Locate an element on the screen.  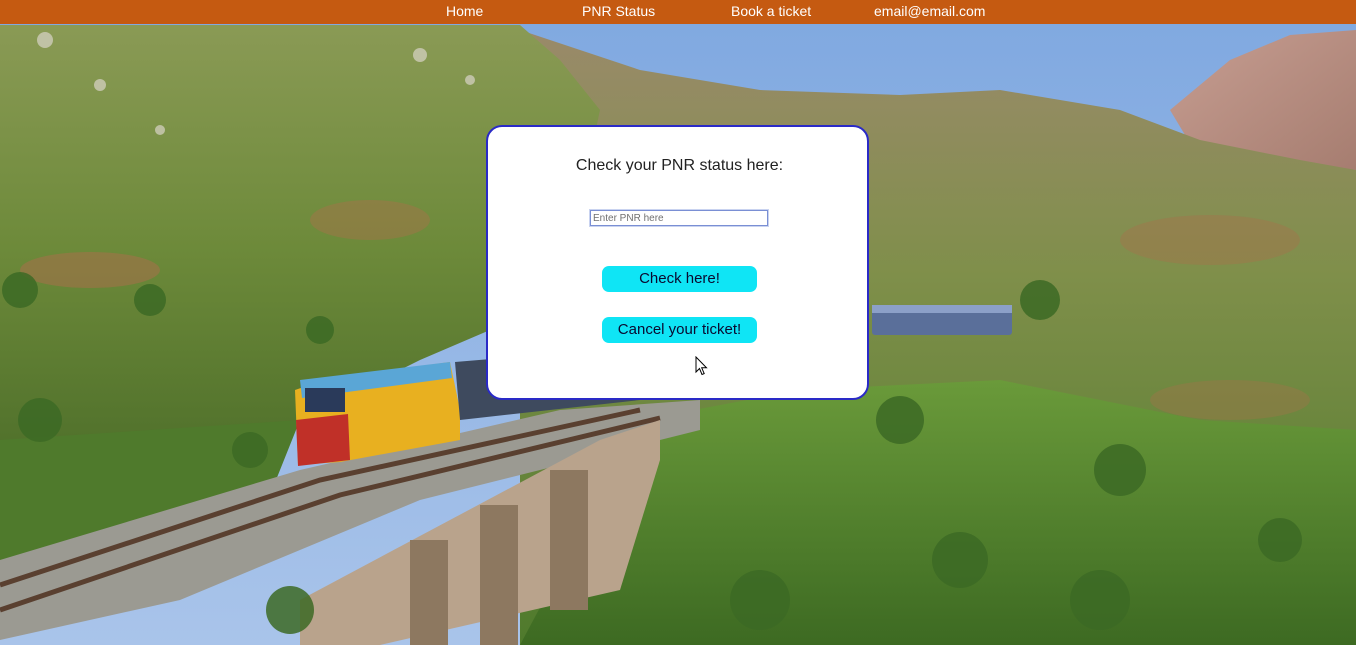
nav-pnr-status-link: PNR Status is located at coordinates (618, 11).